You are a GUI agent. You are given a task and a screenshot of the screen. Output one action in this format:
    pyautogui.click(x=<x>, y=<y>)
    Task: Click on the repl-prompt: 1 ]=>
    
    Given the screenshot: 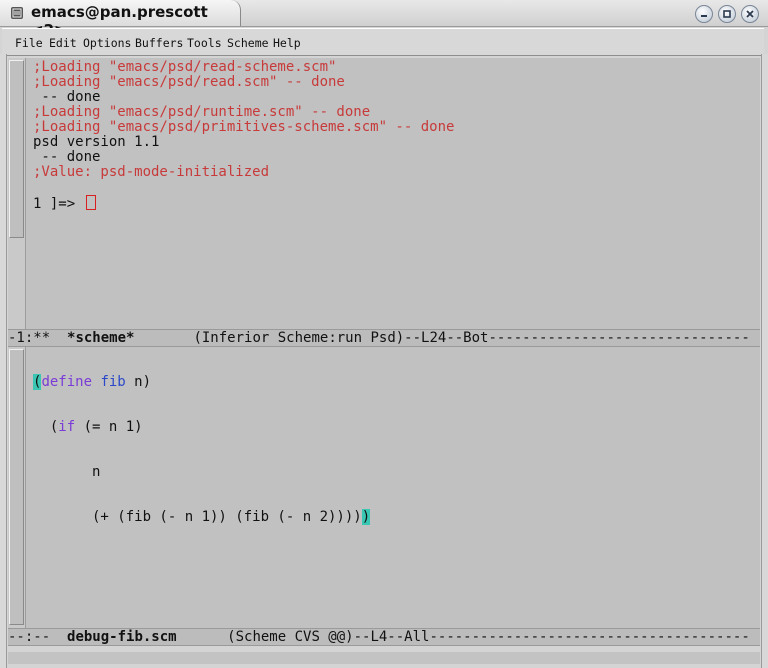 What is the action you would take?
    pyautogui.click(x=58, y=204)
    